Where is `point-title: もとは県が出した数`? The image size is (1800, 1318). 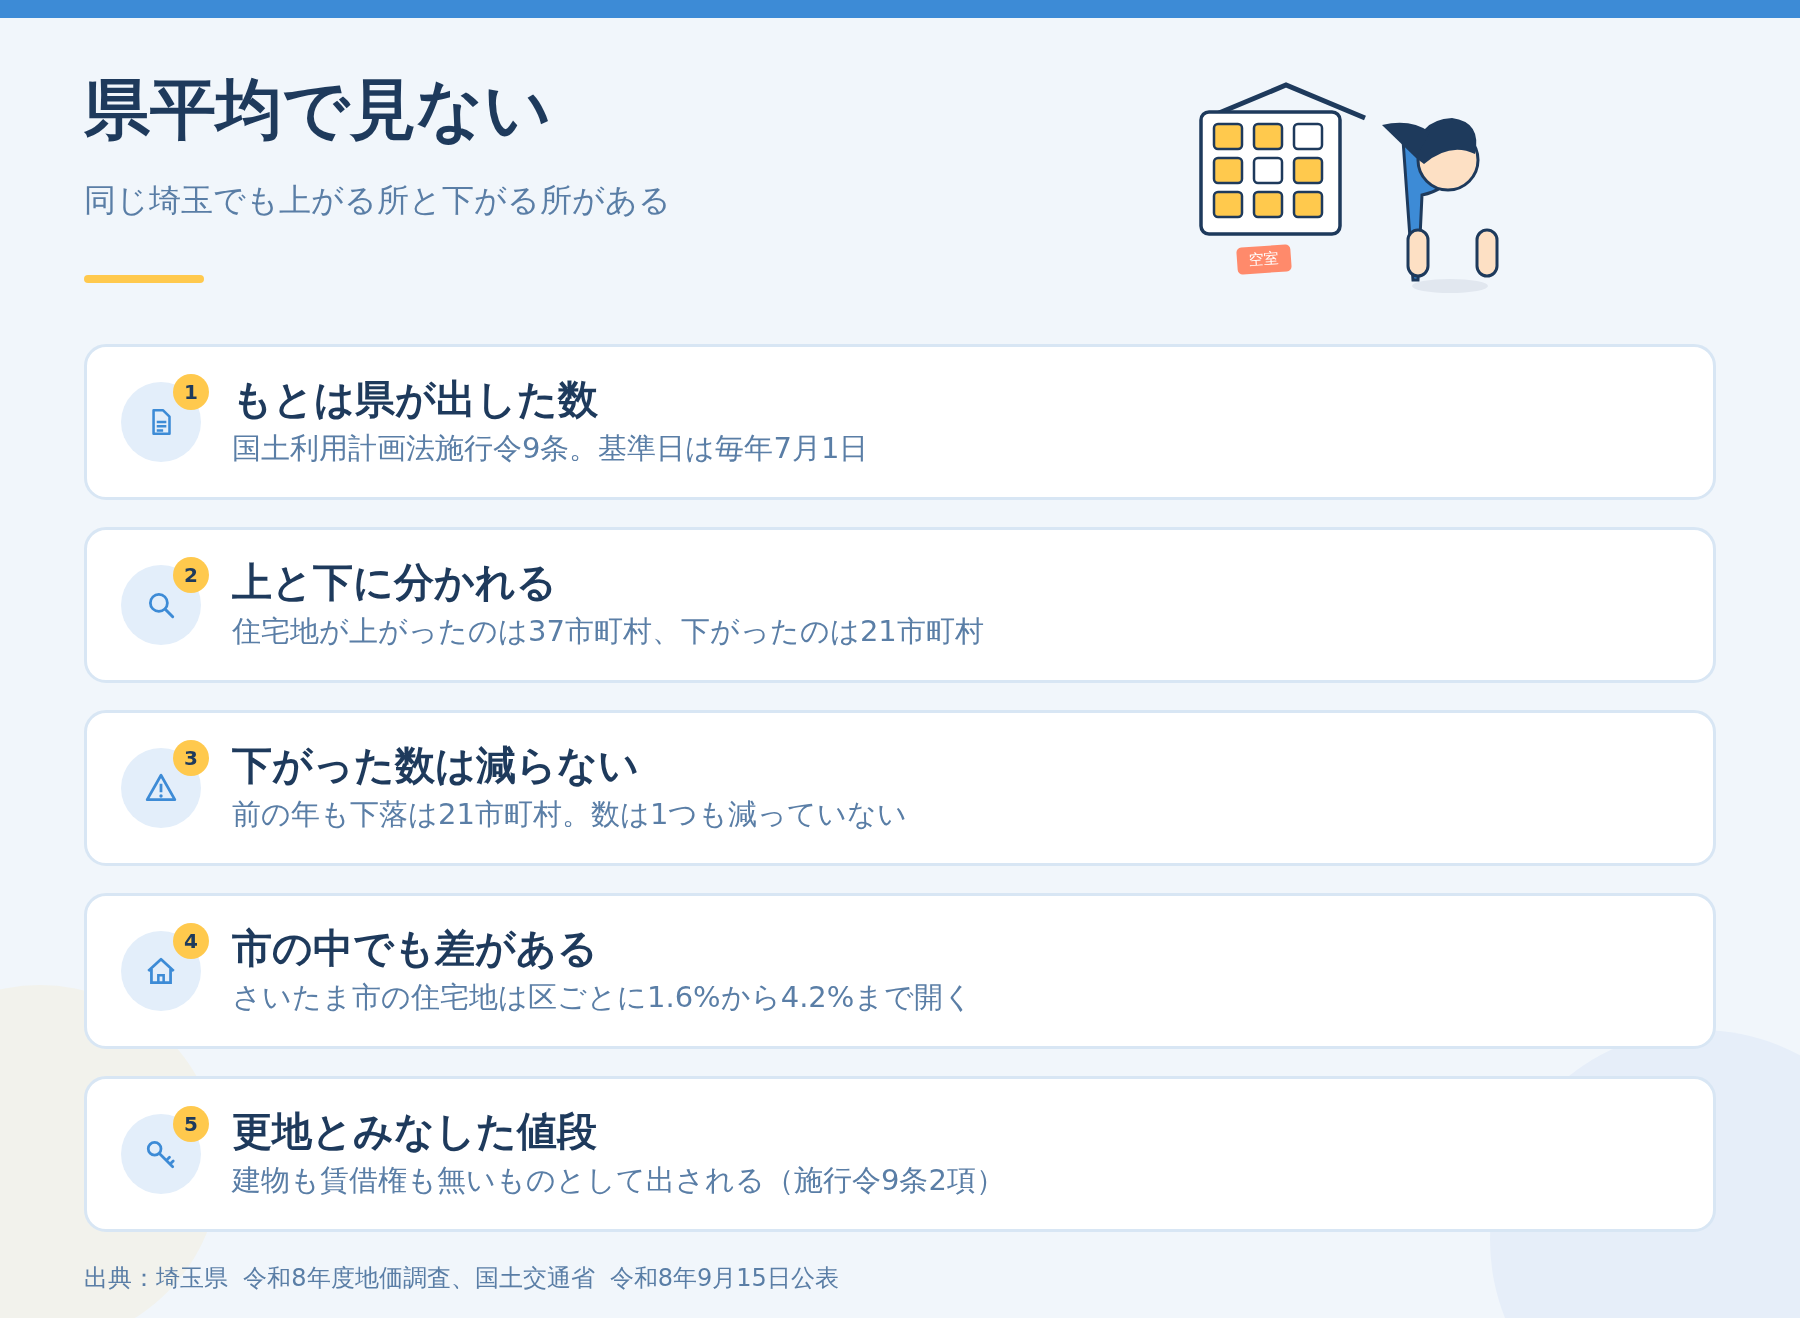 point-title: もとは県が出した数 is located at coordinates (415, 399).